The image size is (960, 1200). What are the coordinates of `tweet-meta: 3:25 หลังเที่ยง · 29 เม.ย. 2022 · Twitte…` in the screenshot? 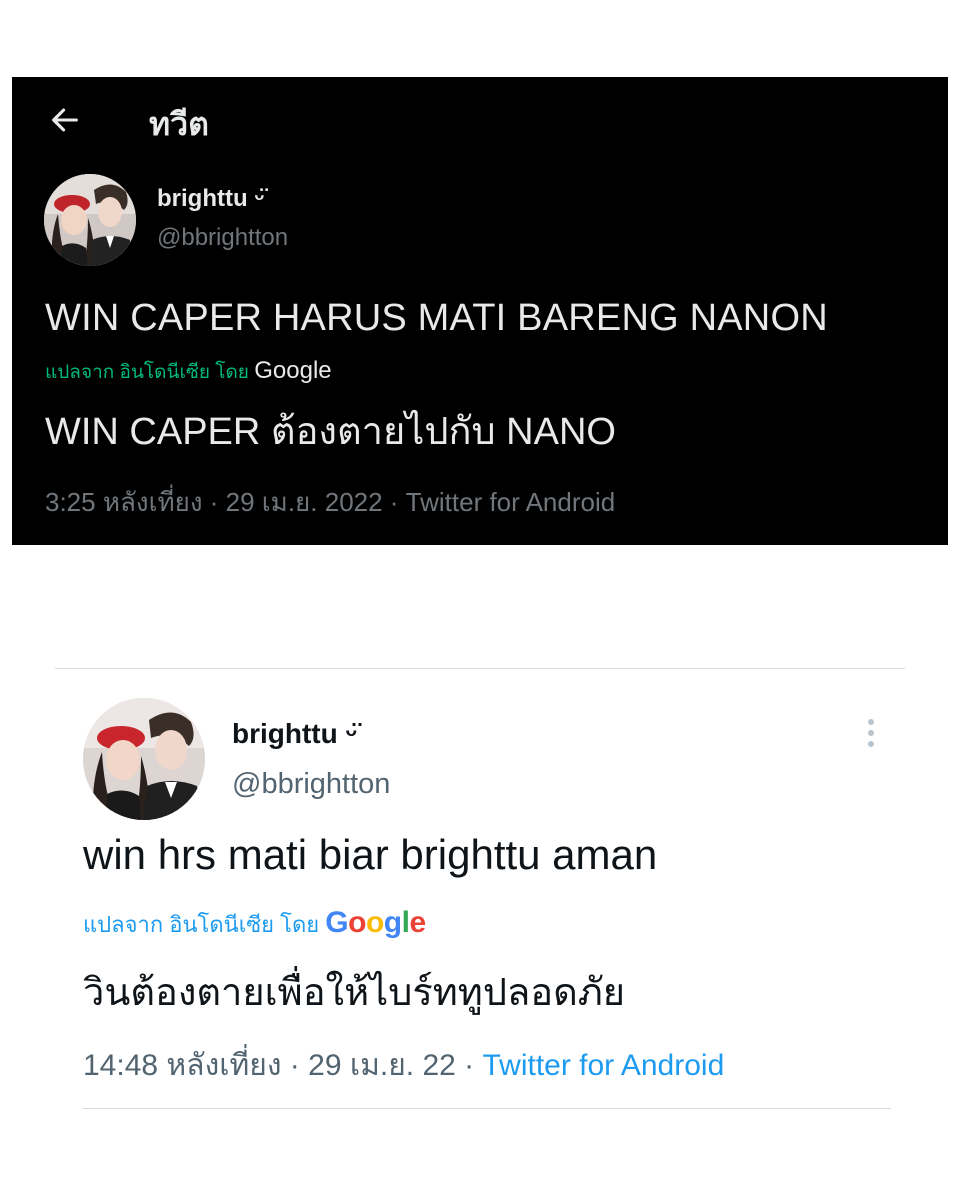 It's located at (330, 502).